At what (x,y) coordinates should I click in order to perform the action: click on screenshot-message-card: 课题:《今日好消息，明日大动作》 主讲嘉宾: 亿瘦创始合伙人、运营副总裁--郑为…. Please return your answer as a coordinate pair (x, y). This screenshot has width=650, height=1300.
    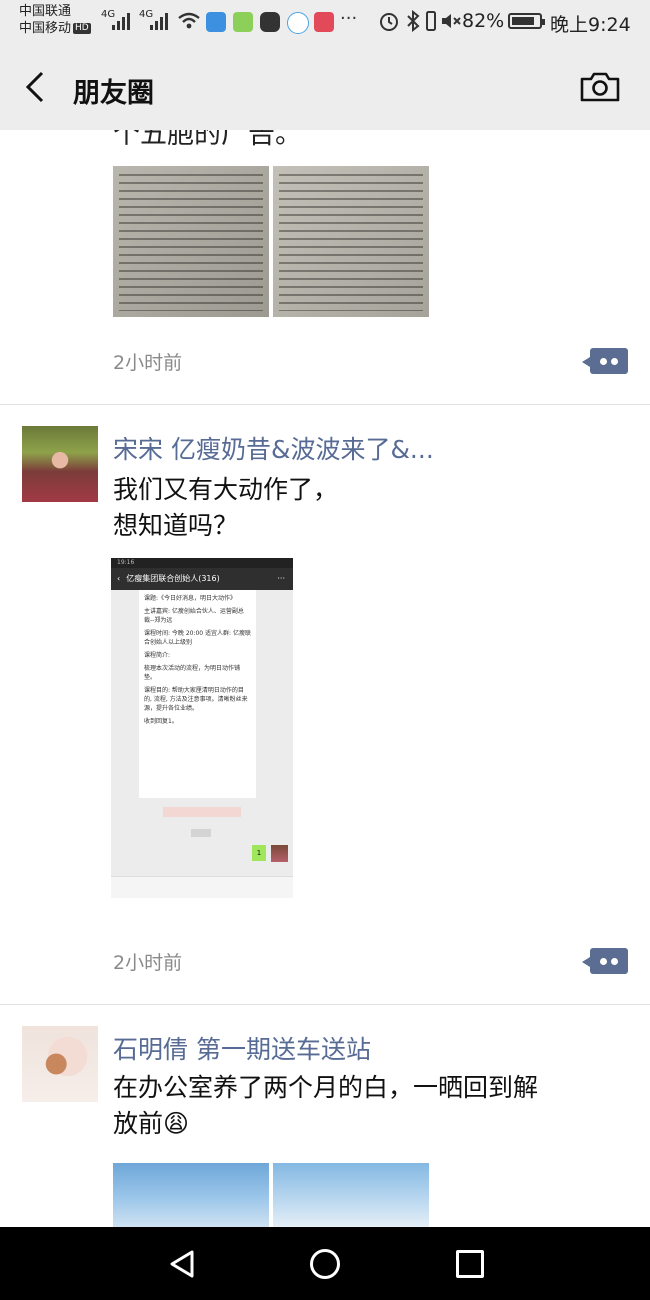
    Looking at the image, I should click on (197, 694).